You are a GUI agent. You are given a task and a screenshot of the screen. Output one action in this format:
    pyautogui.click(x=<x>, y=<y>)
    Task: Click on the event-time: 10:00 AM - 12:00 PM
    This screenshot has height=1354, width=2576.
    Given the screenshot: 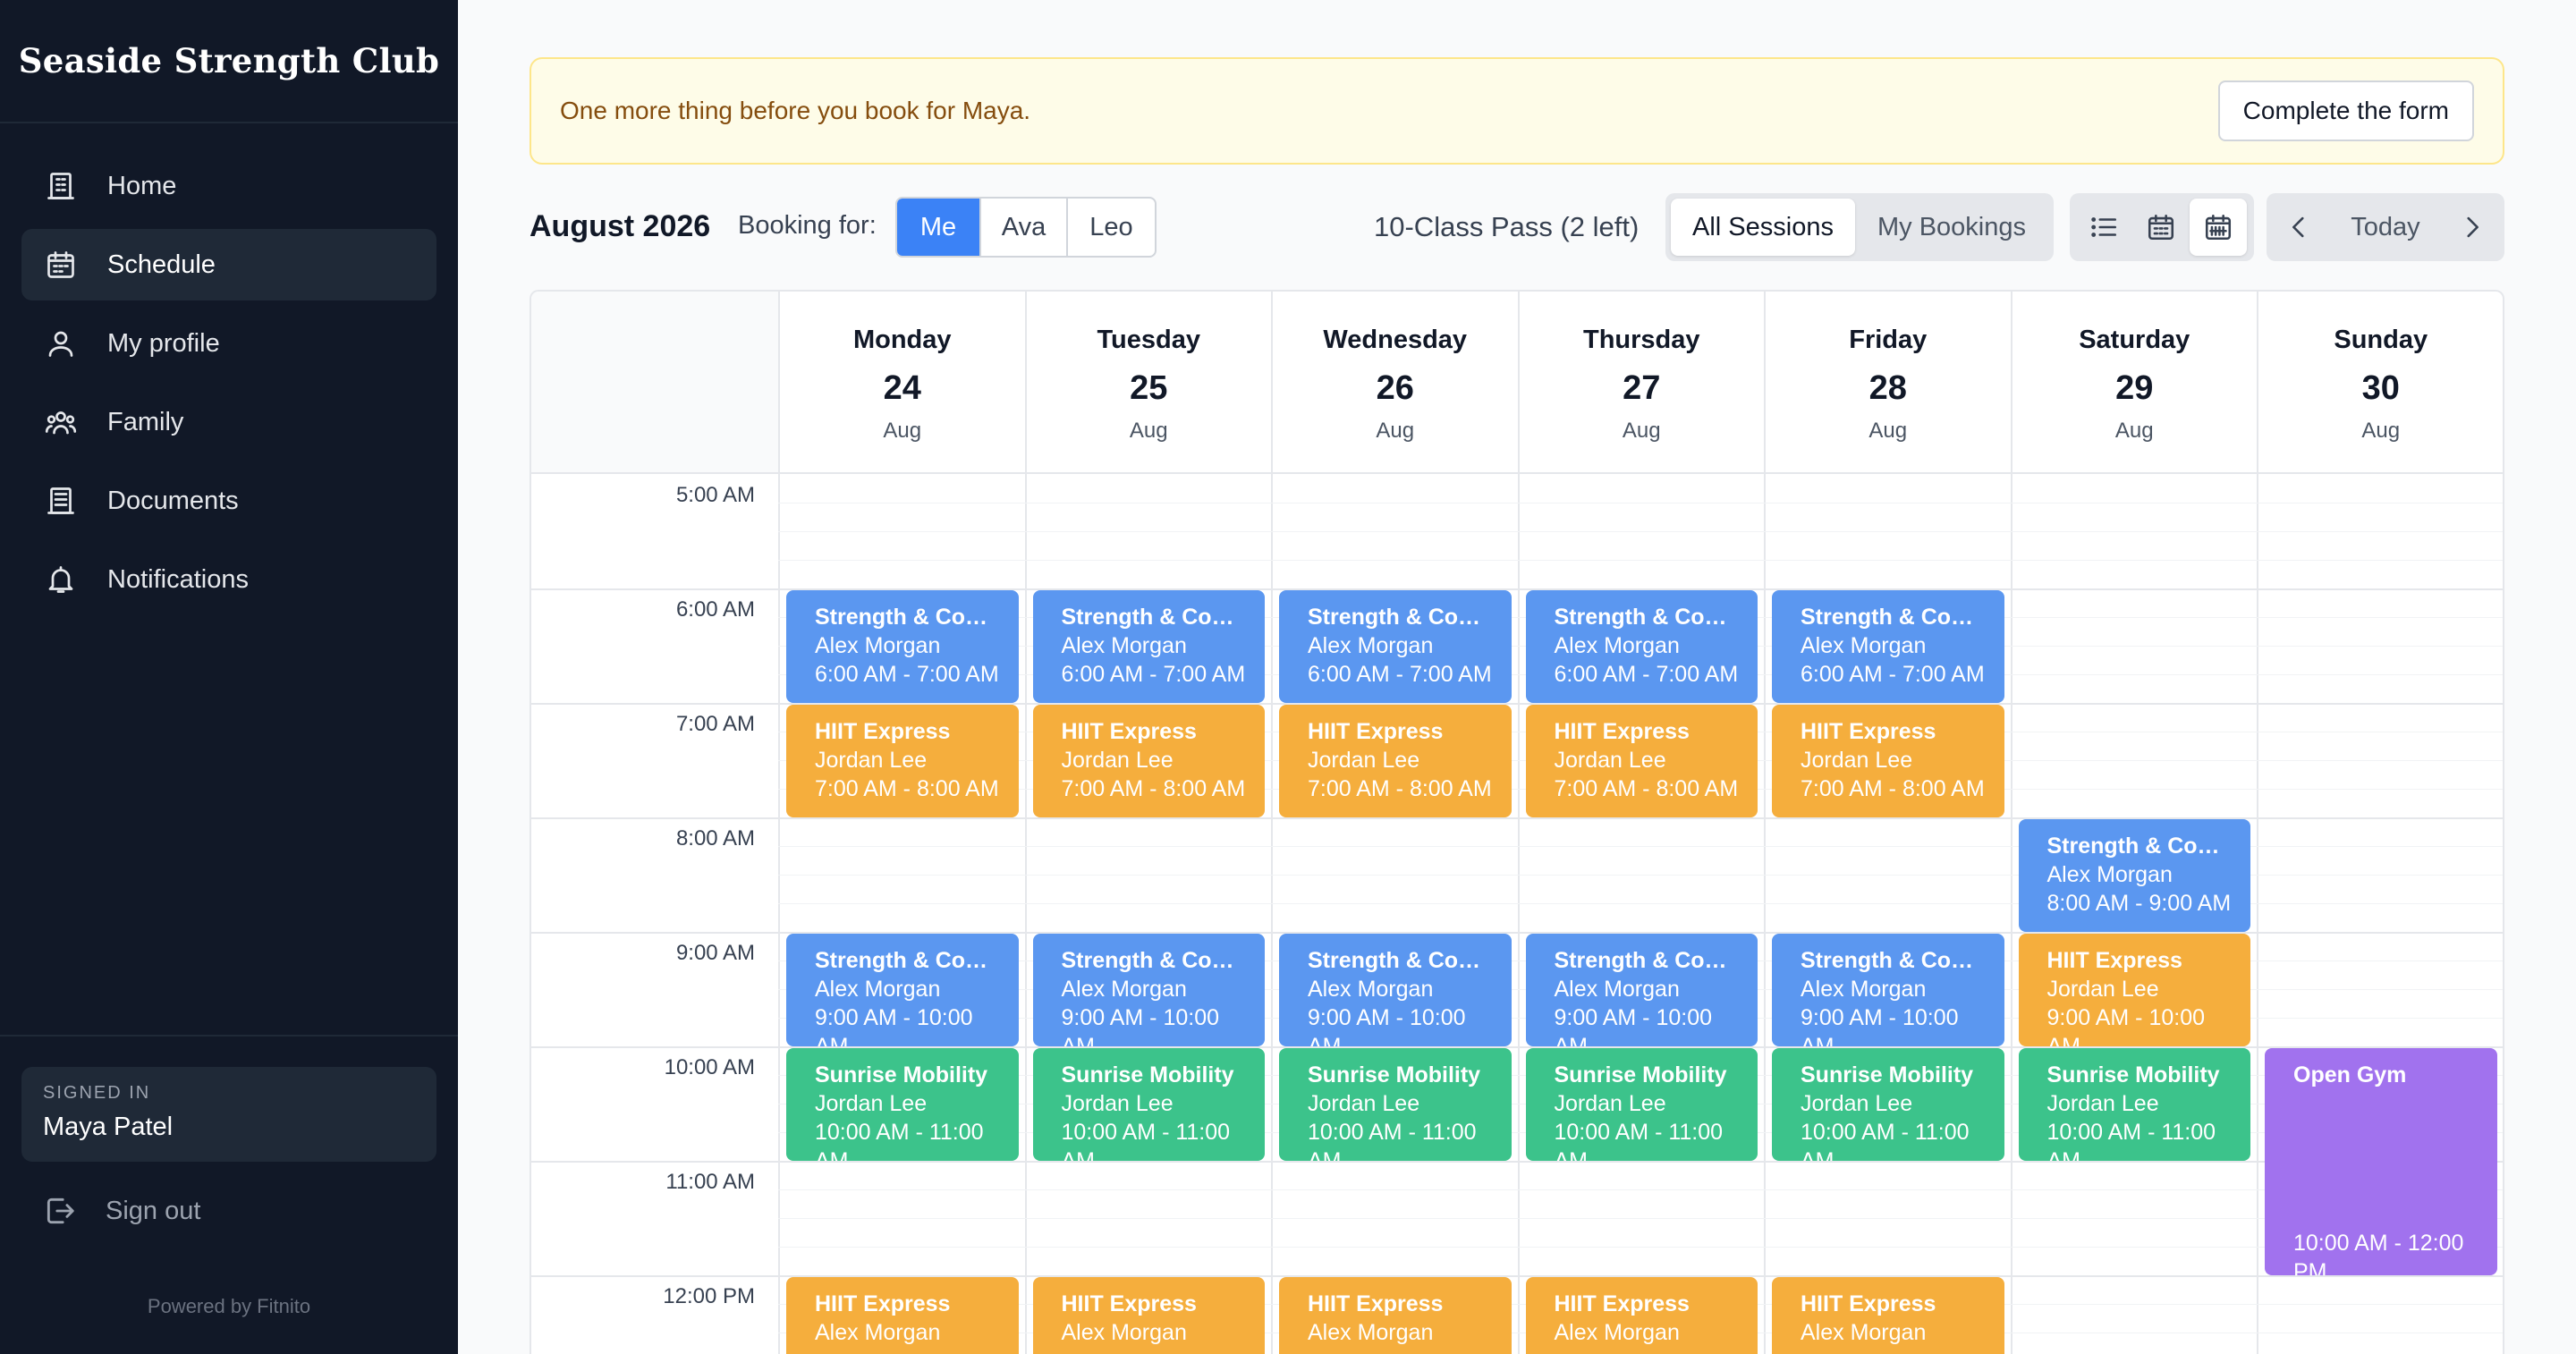 What is the action you would take?
    pyautogui.click(x=2378, y=1253)
    